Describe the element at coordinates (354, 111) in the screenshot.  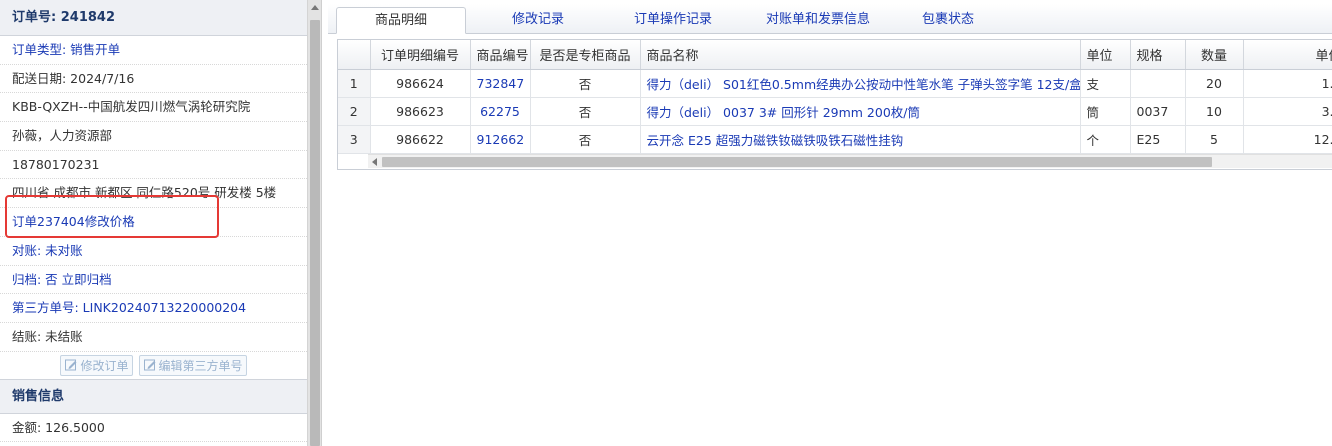
I see `cell-row-index: 2` at that location.